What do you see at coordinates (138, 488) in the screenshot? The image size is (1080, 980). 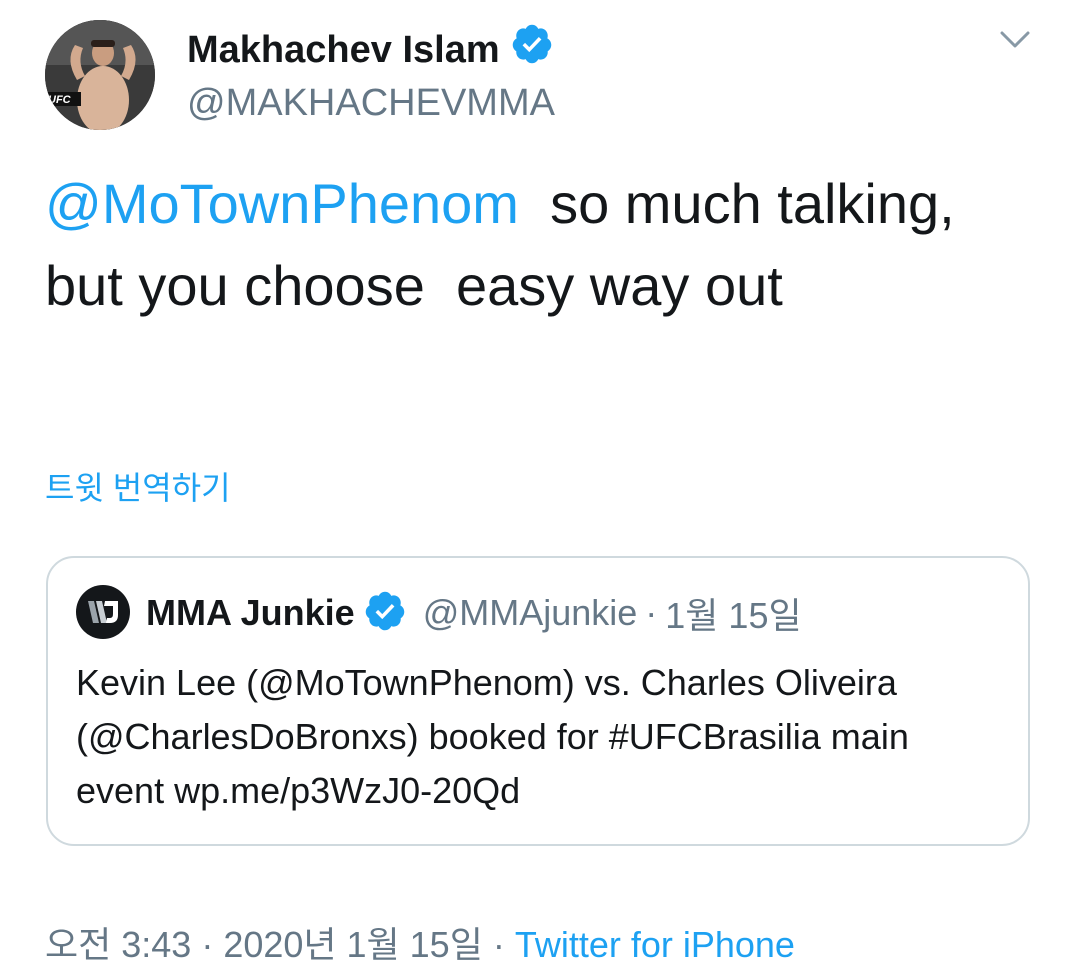 I see `translate-tweet-link: 트윗 번역하기` at bounding box center [138, 488].